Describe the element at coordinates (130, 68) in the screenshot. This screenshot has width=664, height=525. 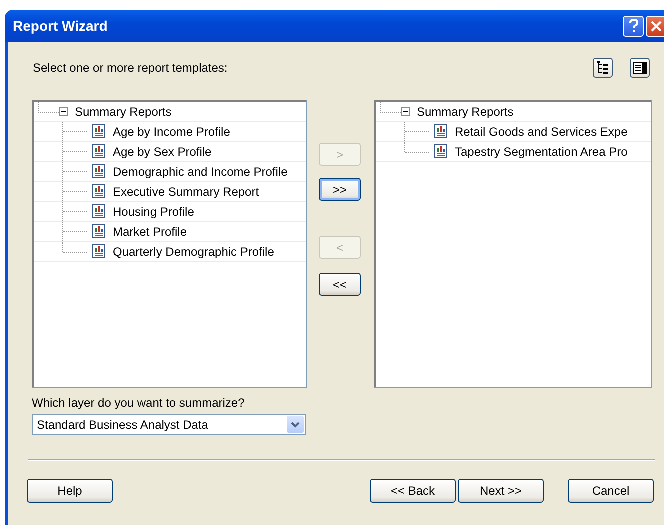
I see `instruction-text: Select one or more report templates:` at that location.